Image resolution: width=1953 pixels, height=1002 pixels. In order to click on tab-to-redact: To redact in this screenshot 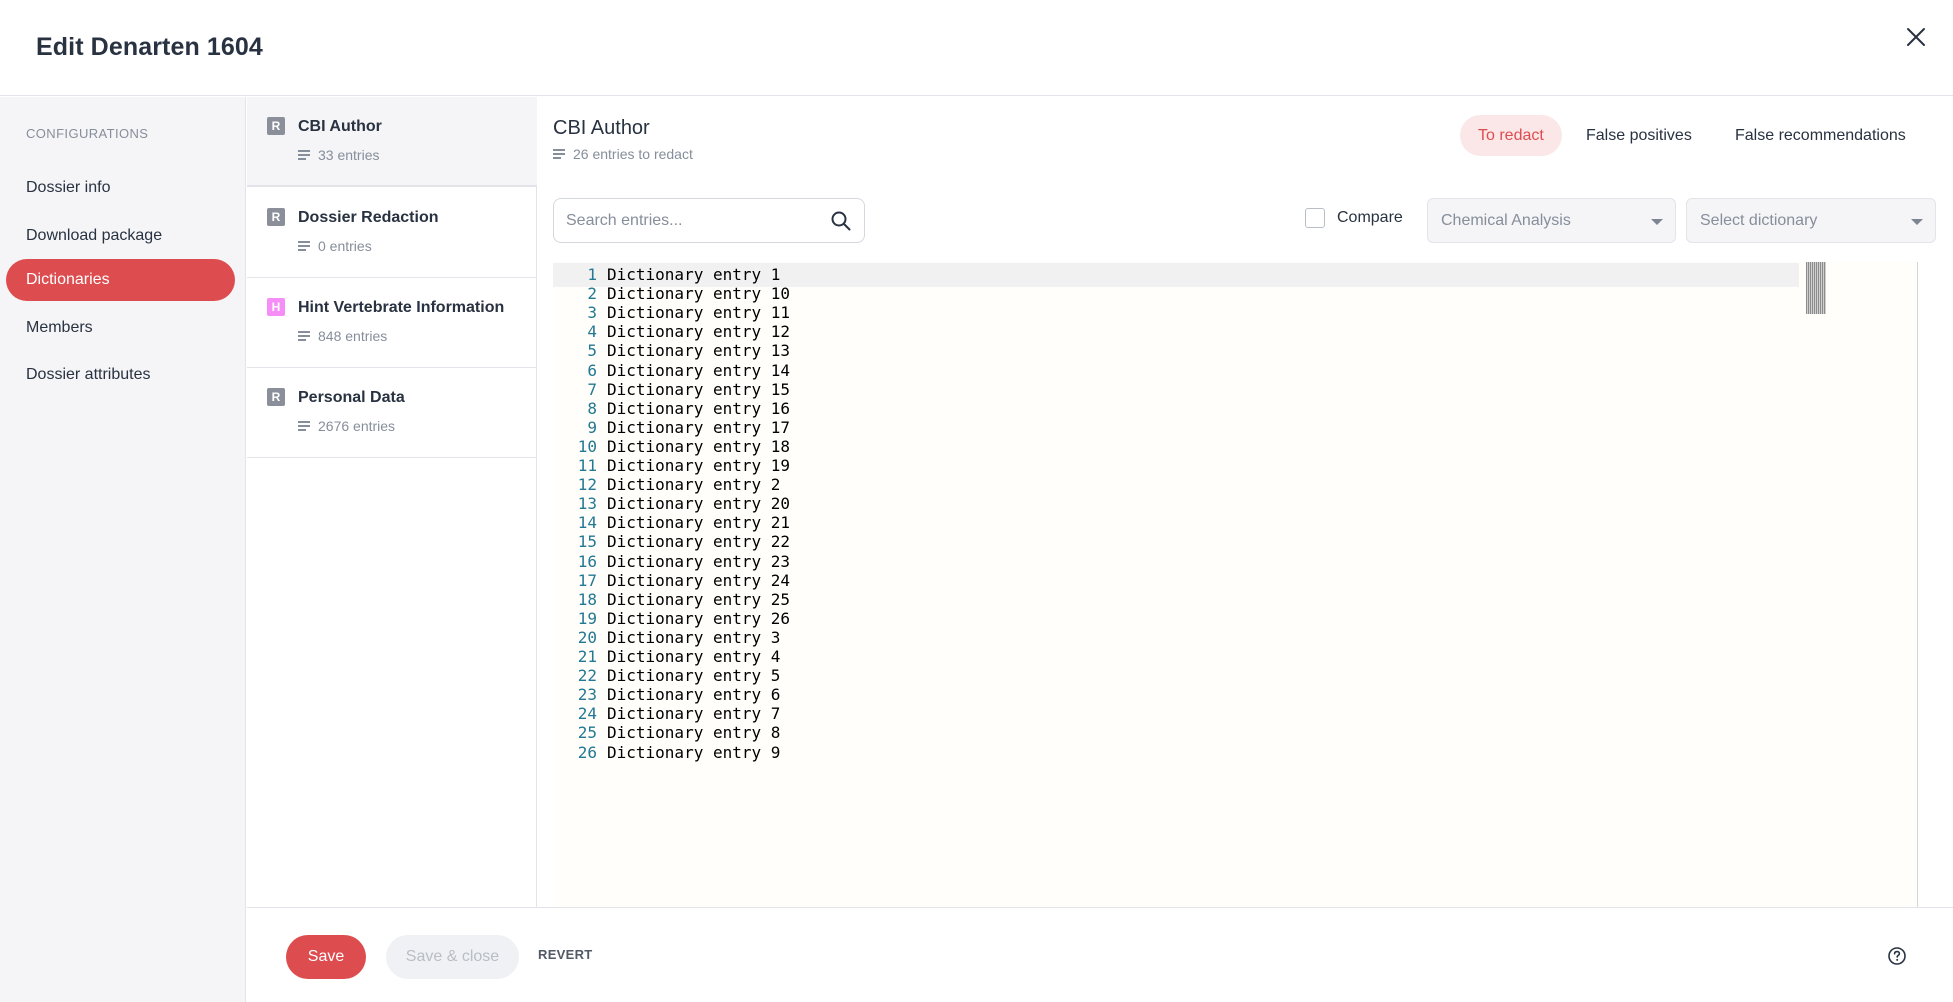, I will do `click(1511, 135)`.